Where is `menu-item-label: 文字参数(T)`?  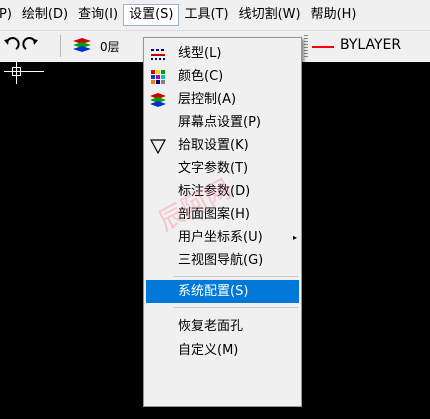 menu-item-label: 文字参数(T) is located at coordinates (213, 168).